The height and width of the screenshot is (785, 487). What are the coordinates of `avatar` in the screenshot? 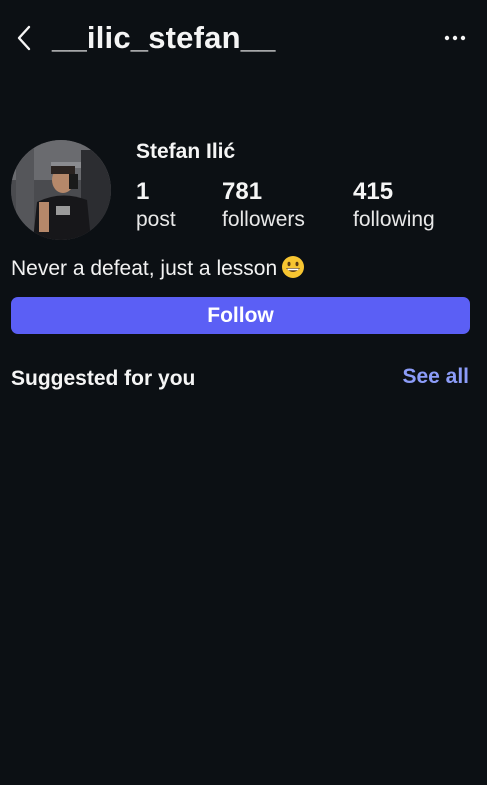 It's located at (61, 190).